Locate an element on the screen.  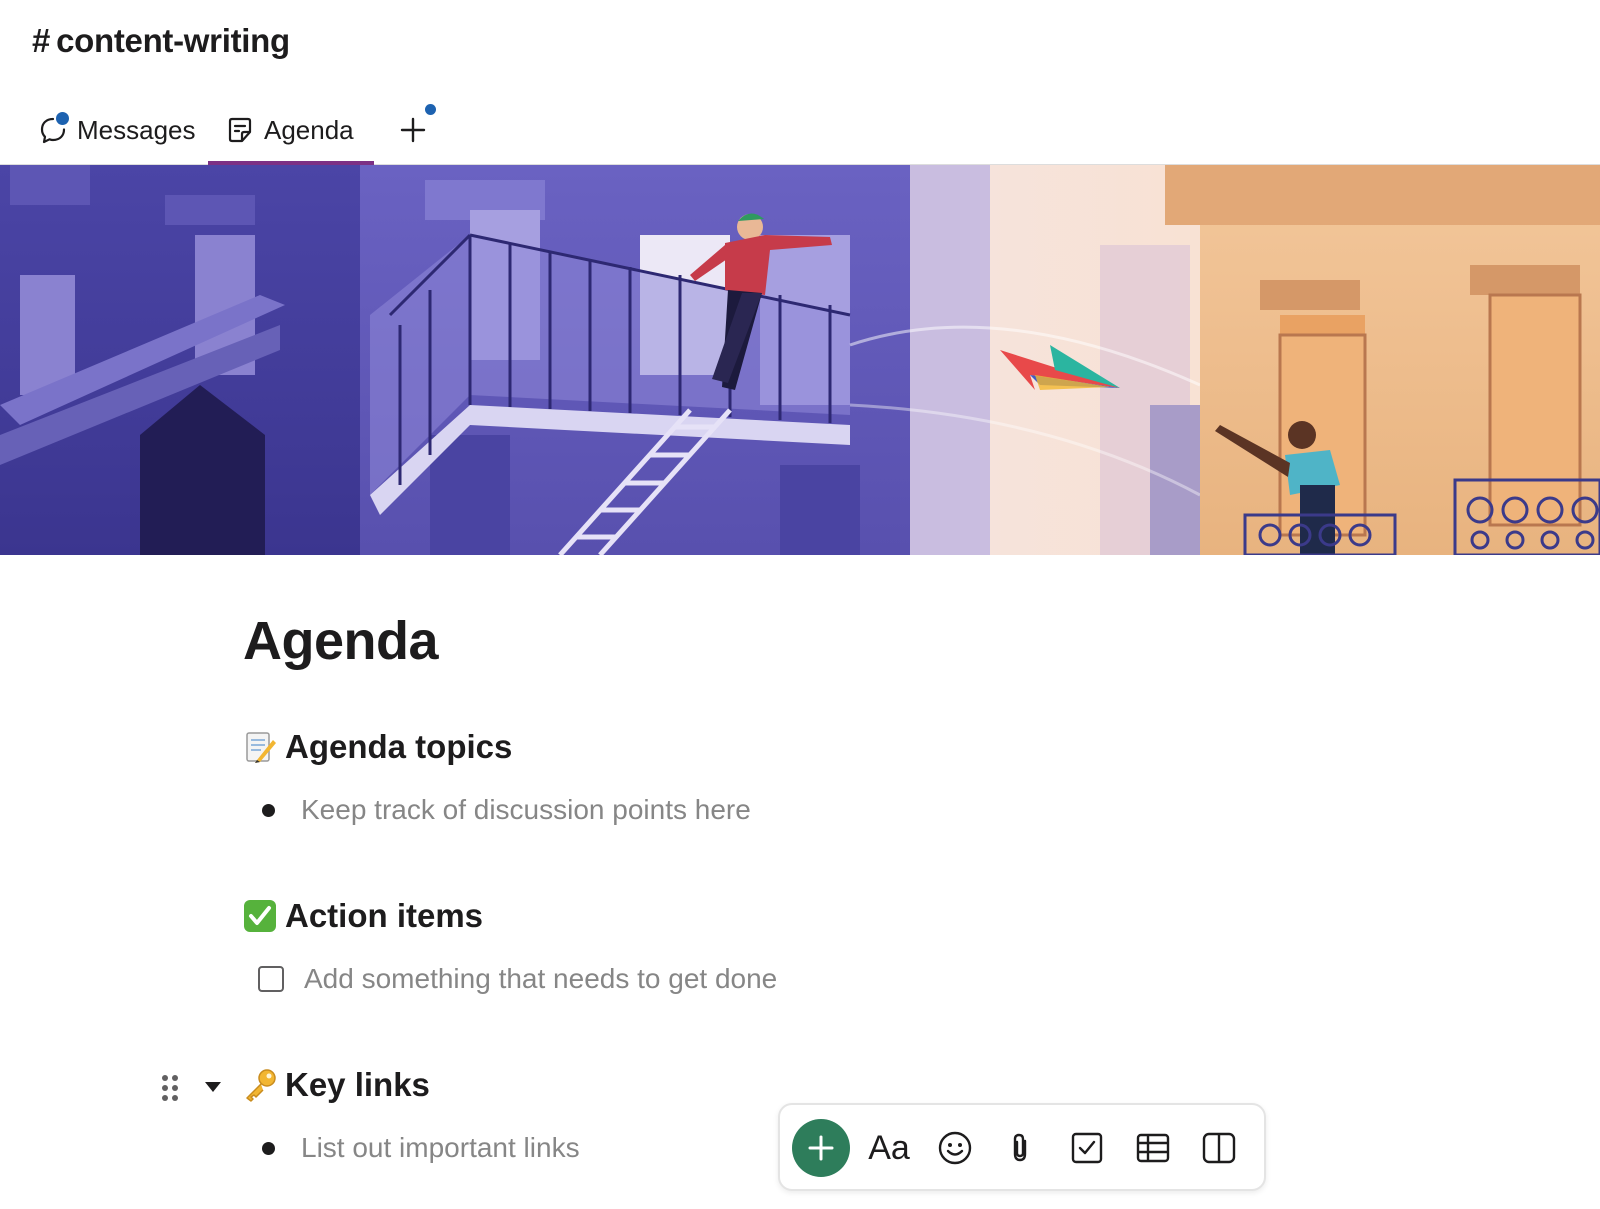
table-icon is located at coordinates (1153, 1148).